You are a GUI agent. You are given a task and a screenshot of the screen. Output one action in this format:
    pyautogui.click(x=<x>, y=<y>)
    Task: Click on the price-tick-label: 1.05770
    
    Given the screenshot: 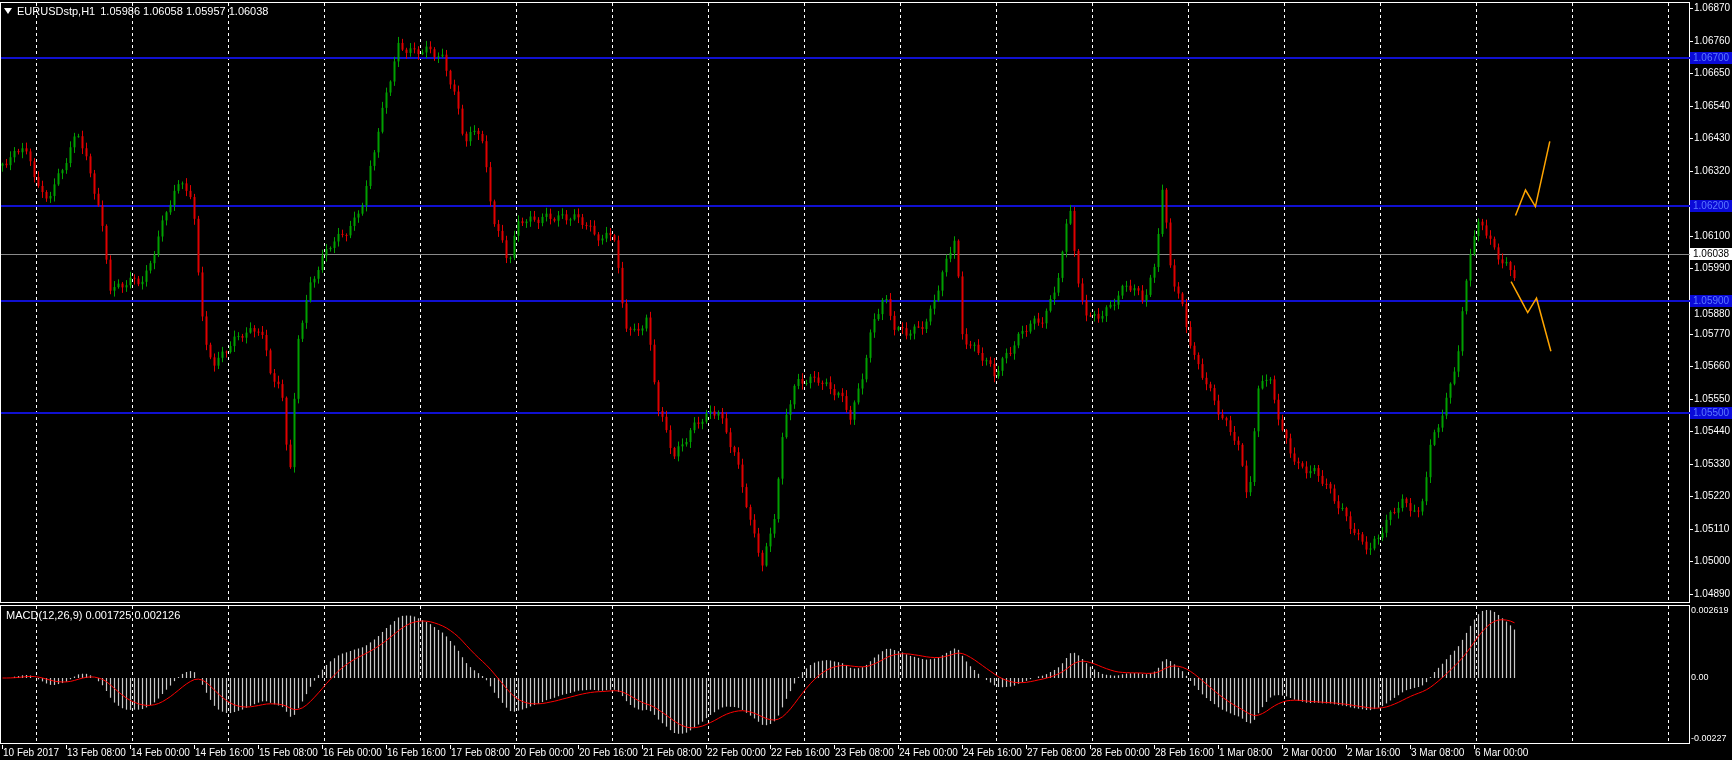 What is the action you would take?
    pyautogui.click(x=1712, y=333)
    